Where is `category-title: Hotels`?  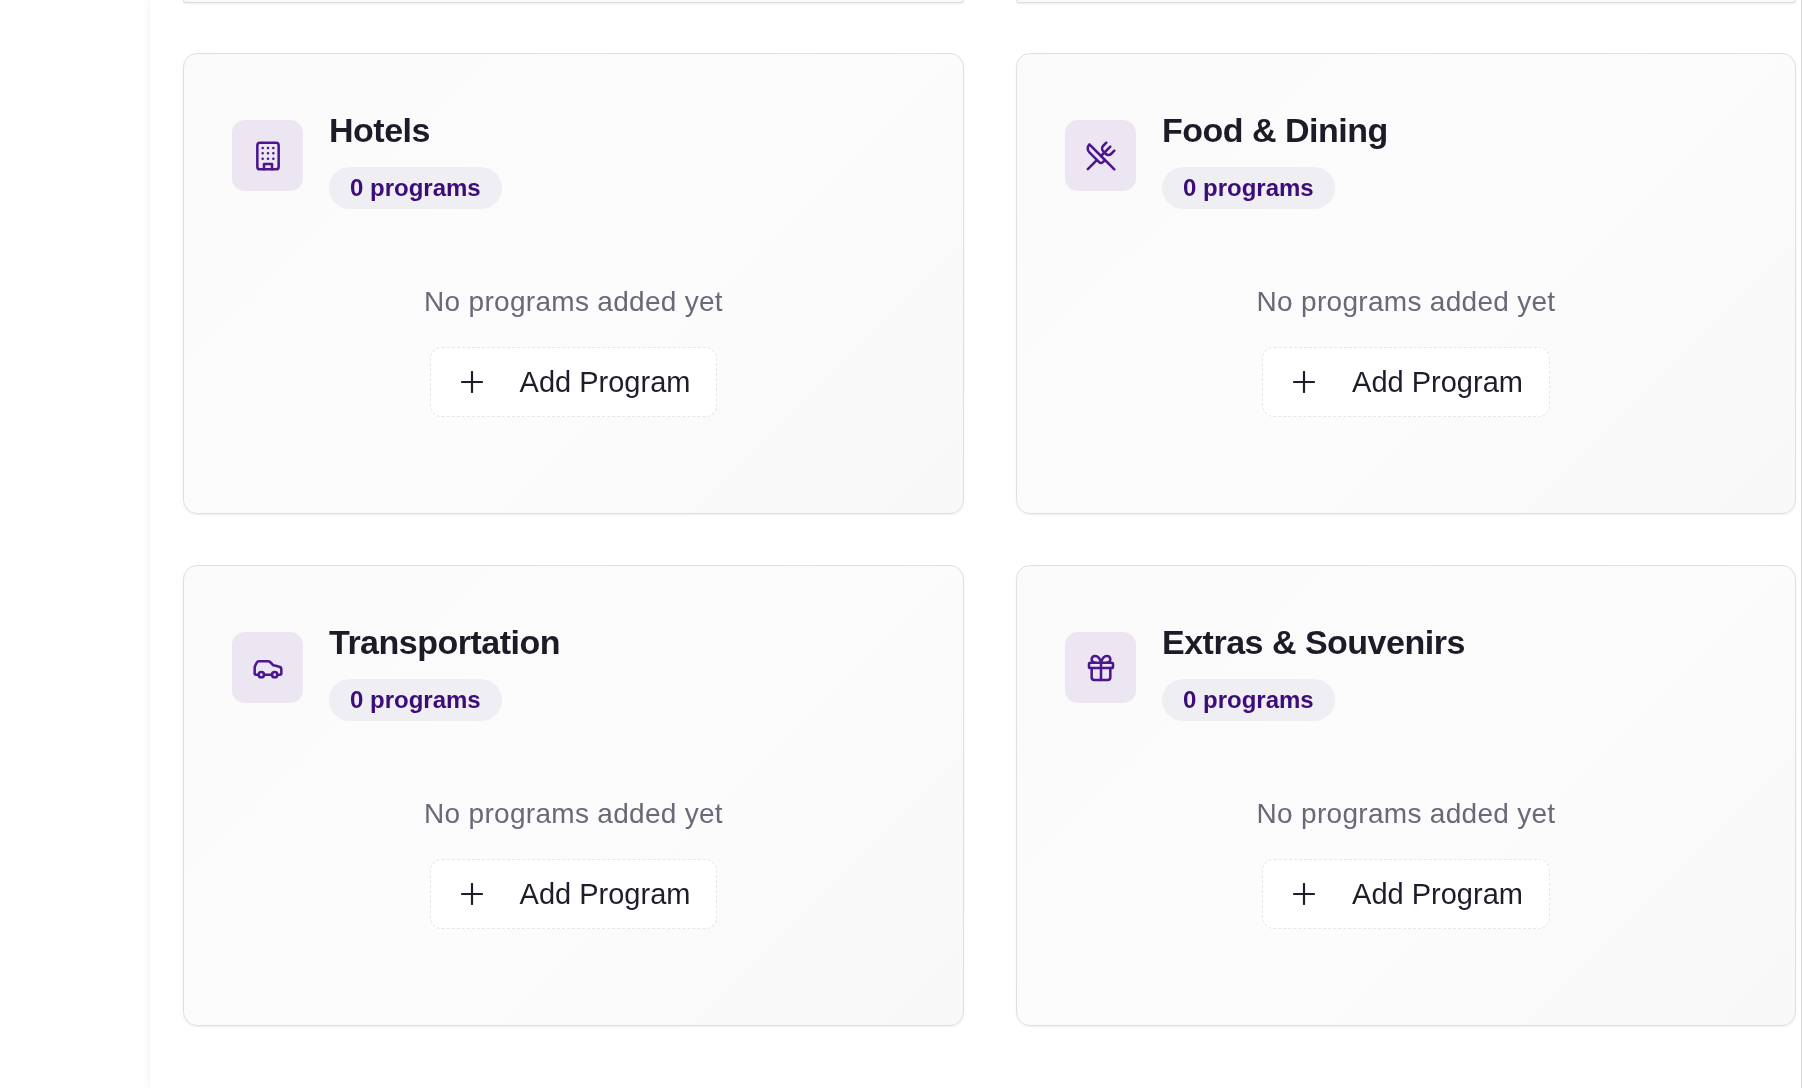
category-title: Hotels is located at coordinates (379, 130).